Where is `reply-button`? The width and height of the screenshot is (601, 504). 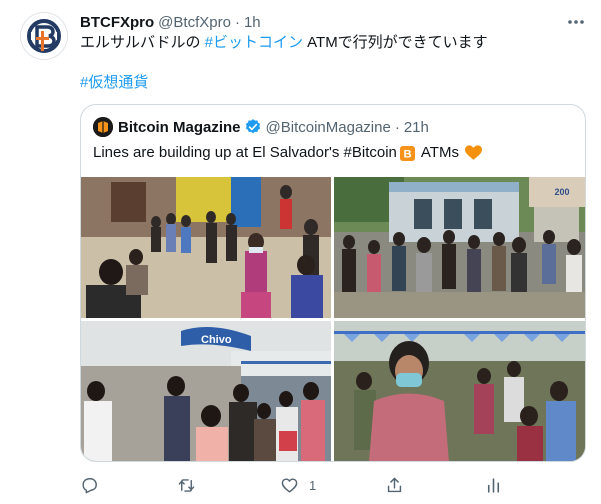
reply-button is located at coordinates (94, 485).